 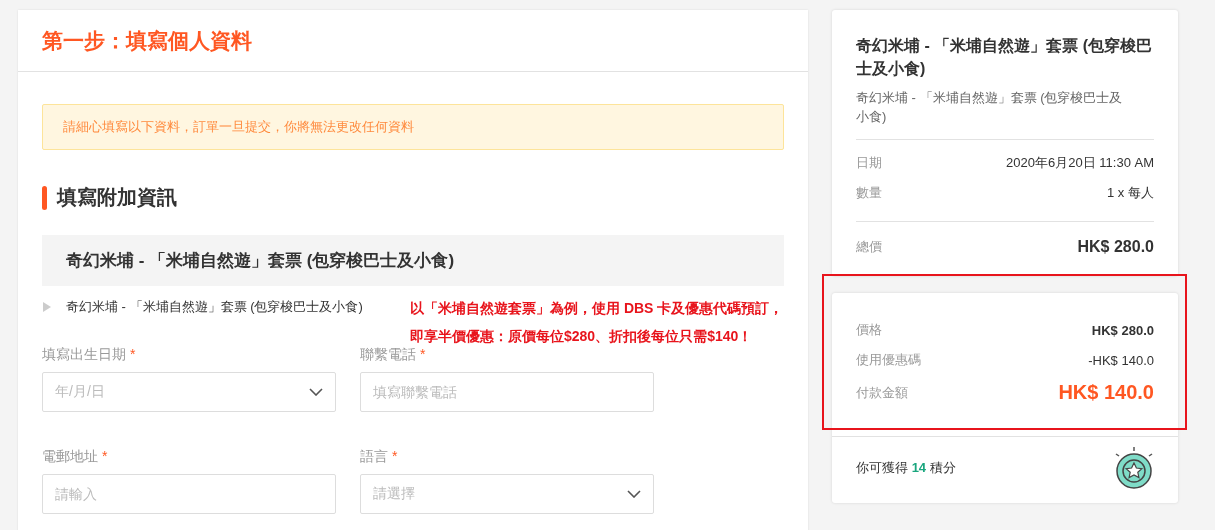 What do you see at coordinates (1130, 193) in the screenshot?
I see `detail-value: 1 x 每人` at bounding box center [1130, 193].